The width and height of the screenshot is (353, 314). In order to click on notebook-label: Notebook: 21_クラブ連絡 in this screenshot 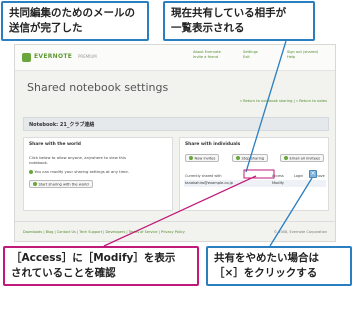, I will do `click(62, 125)`.